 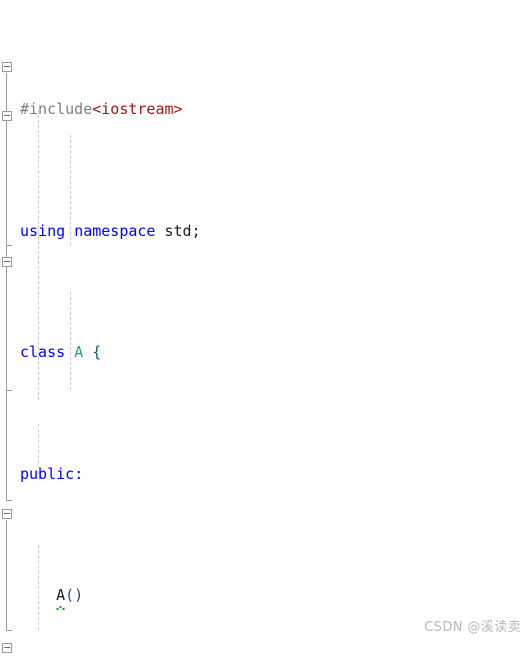 What do you see at coordinates (6, 329) in the screenshot?
I see `fold-line-print` at bounding box center [6, 329].